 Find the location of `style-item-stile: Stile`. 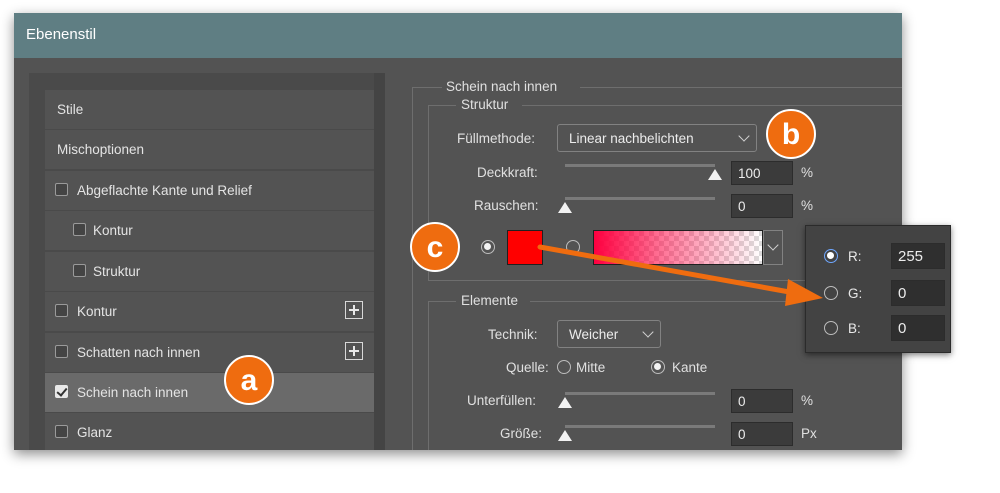

style-item-stile: Stile is located at coordinates (209, 109).